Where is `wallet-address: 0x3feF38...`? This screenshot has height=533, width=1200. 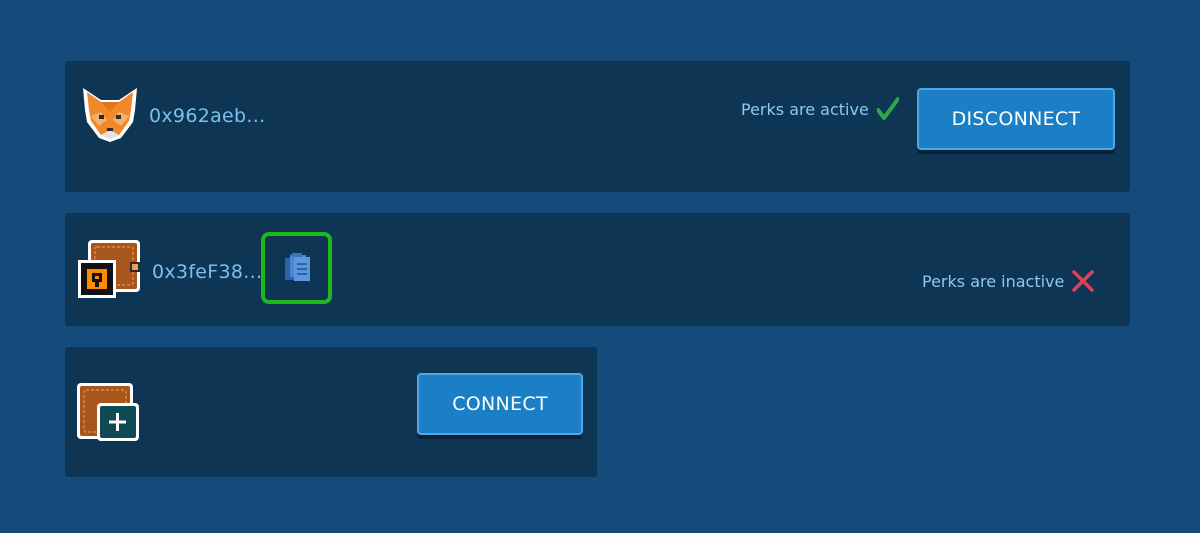 wallet-address: 0x3feF38... is located at coordinates (207, 272).